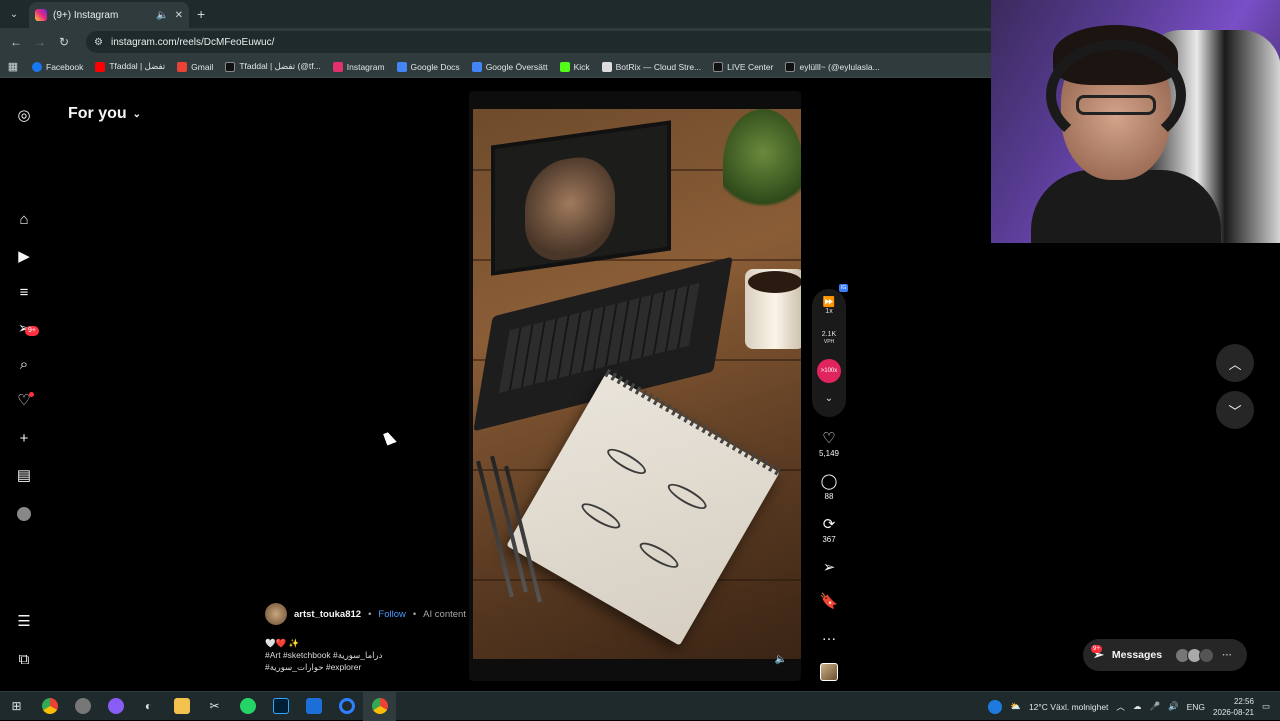 This screenshot has width=1280, height=721. What do you see at coordinates (65, 66) in the screenshot?
I see `bookmark-label: Facebook` at bounding box center [65, 66].